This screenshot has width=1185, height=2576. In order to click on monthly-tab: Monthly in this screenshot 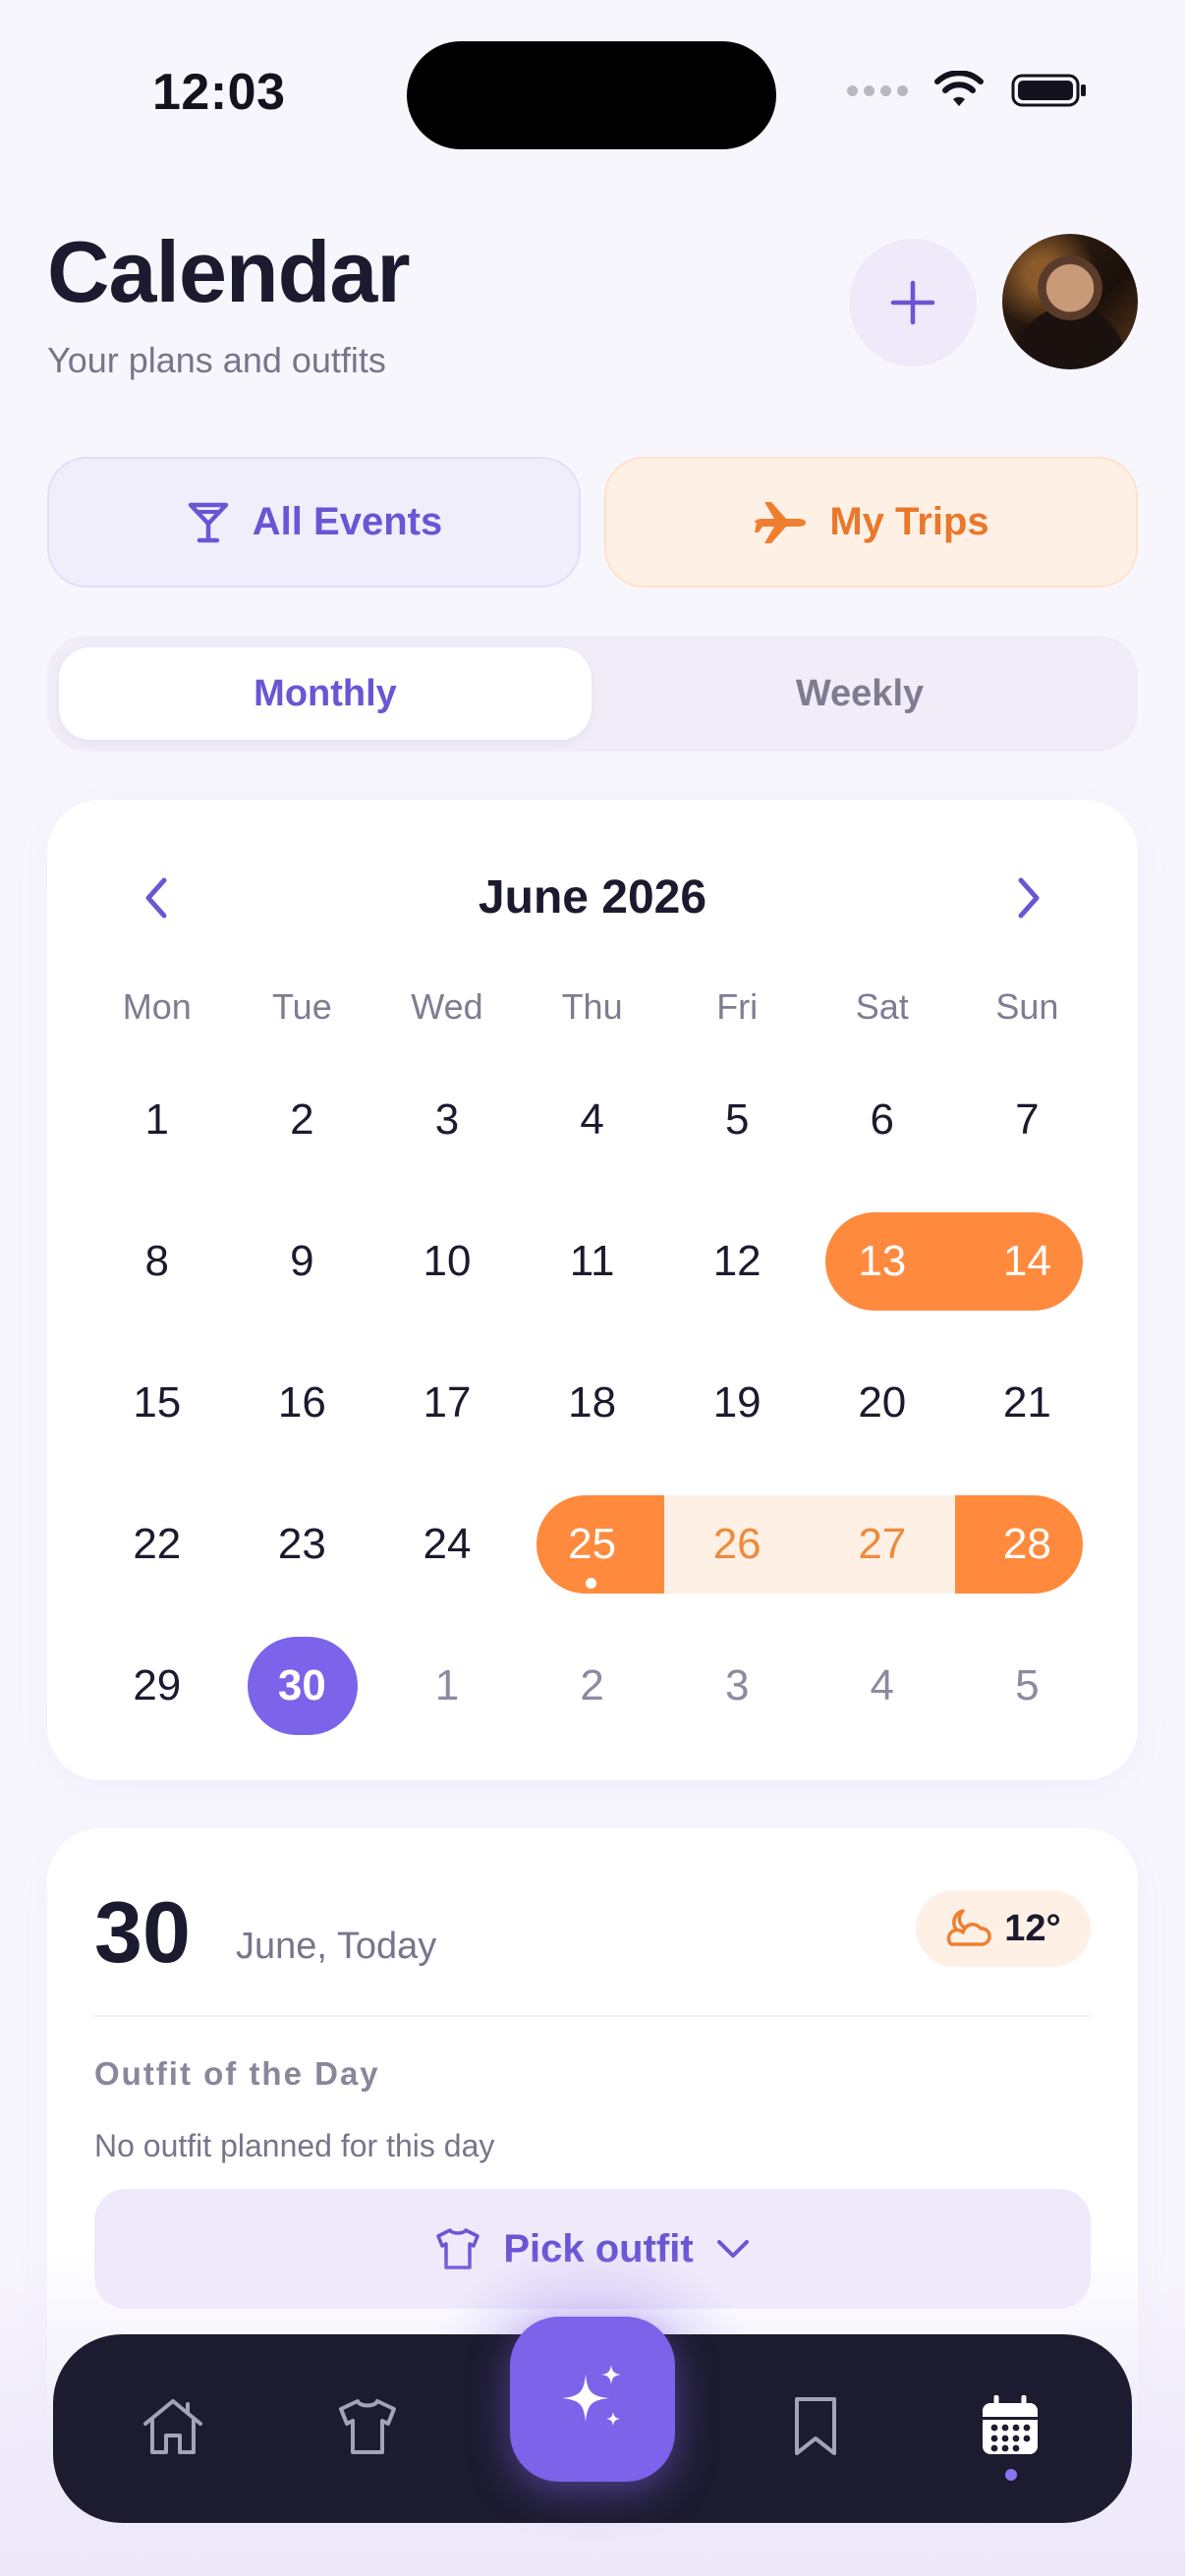, I will do `click(325, 693)`.